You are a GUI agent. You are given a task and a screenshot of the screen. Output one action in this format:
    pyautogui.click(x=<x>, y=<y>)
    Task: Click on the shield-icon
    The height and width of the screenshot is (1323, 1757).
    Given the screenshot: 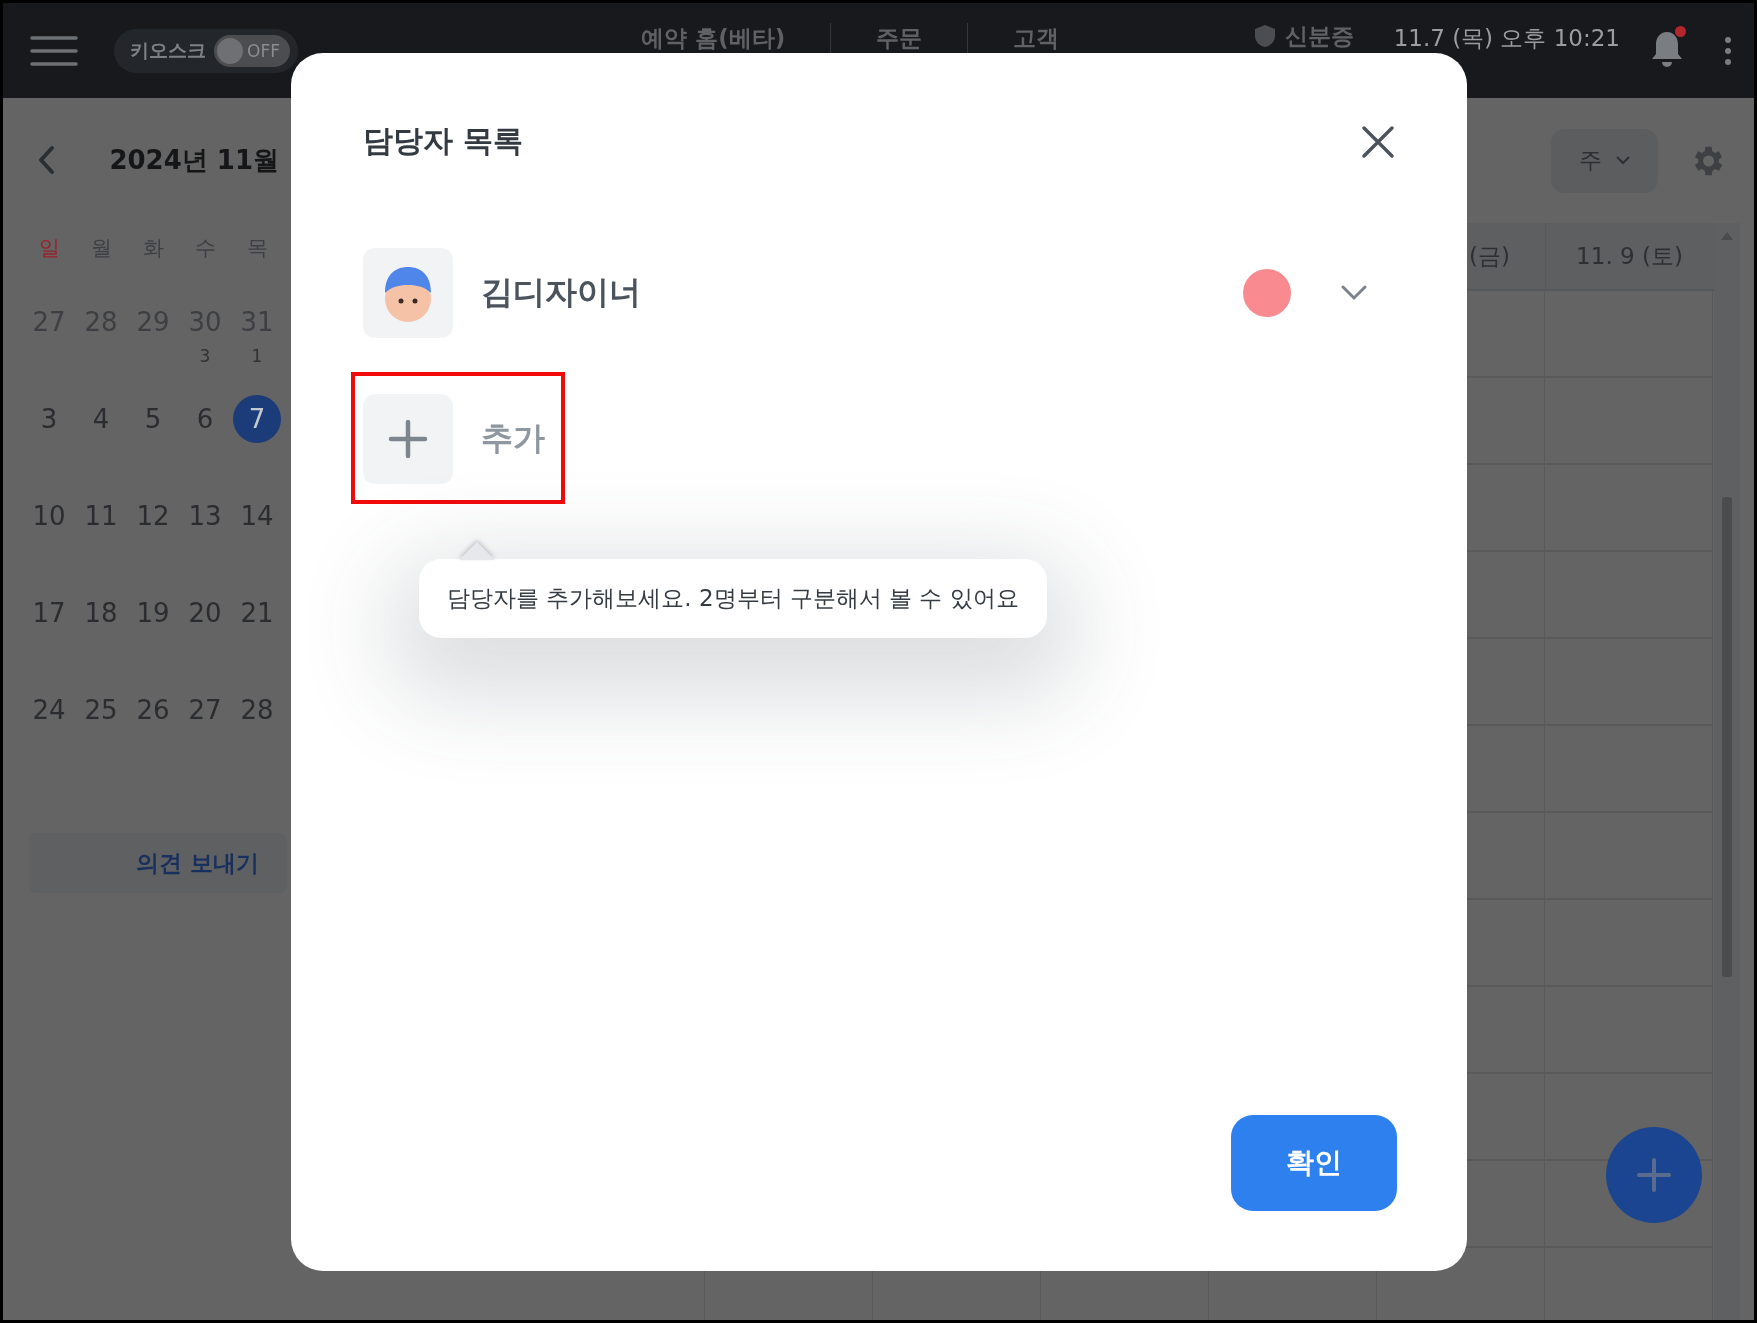 What is the action you would take?
    pyautogui.click(x=1264, y=36)
    